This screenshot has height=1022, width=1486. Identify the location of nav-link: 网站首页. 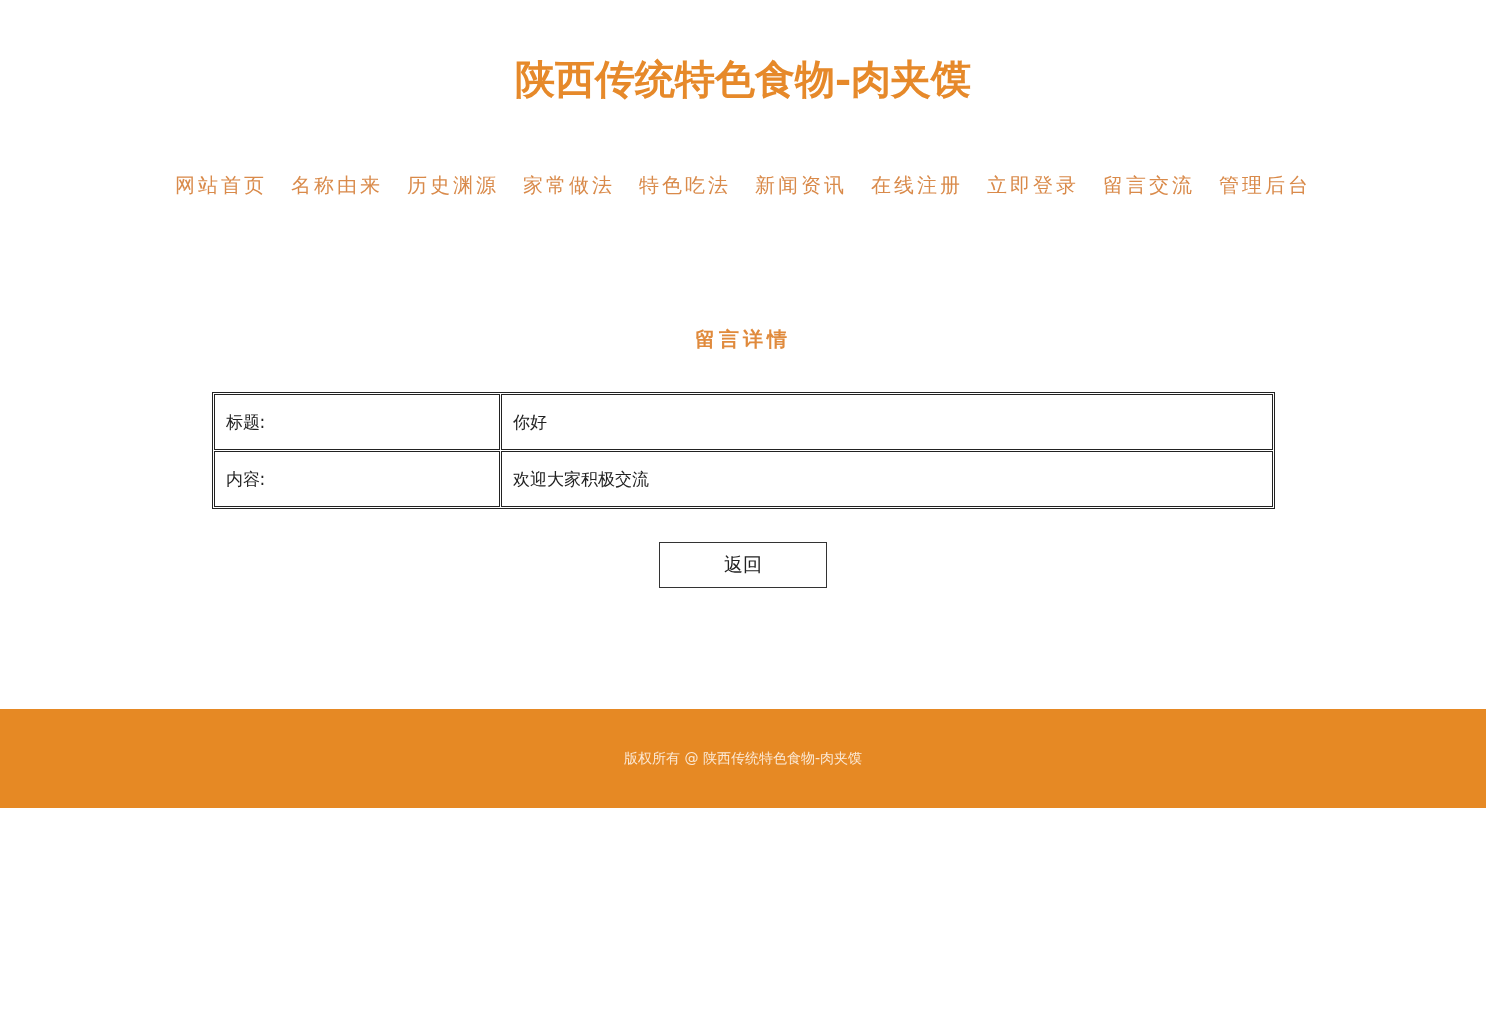
(221, 185).